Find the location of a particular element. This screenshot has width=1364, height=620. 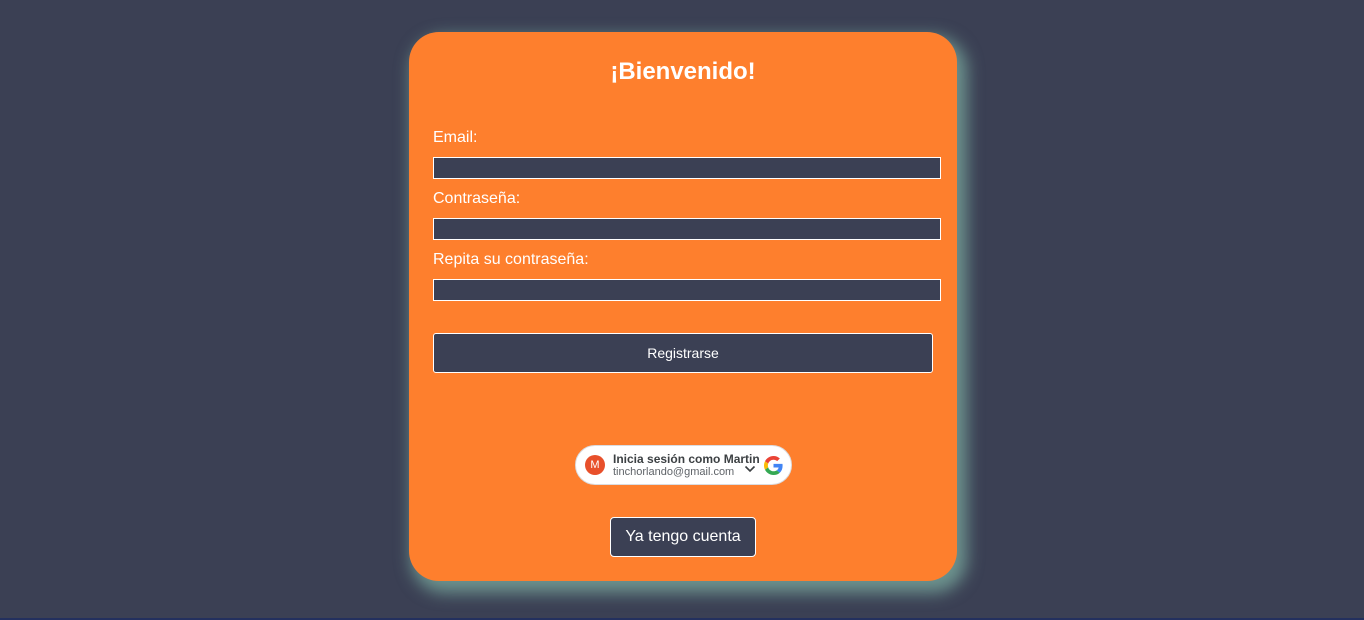

email-label: Email: is located at coordinates (455, 137).